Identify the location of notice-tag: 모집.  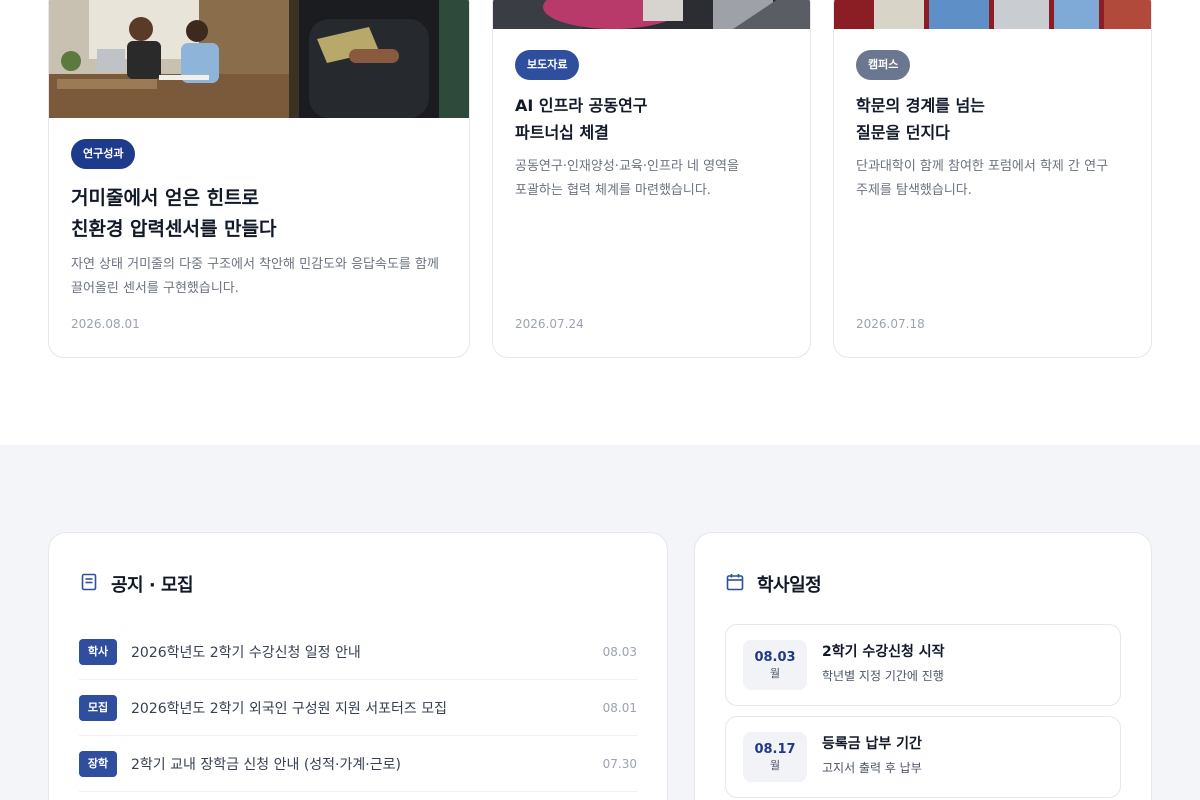
(98, 707).